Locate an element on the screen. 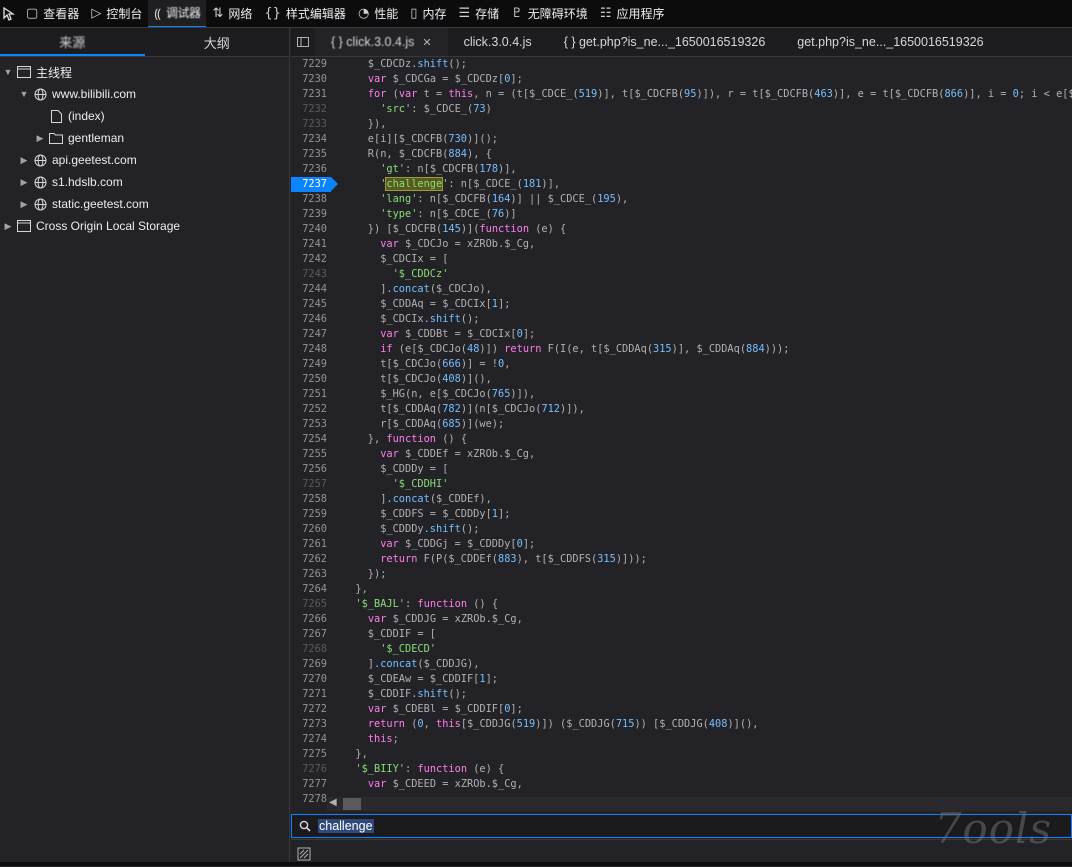 This screenshot has height=867, width=1072. editor-tab: get.php?is_ne..._1650016519326 is located at coordinates (890, 42).